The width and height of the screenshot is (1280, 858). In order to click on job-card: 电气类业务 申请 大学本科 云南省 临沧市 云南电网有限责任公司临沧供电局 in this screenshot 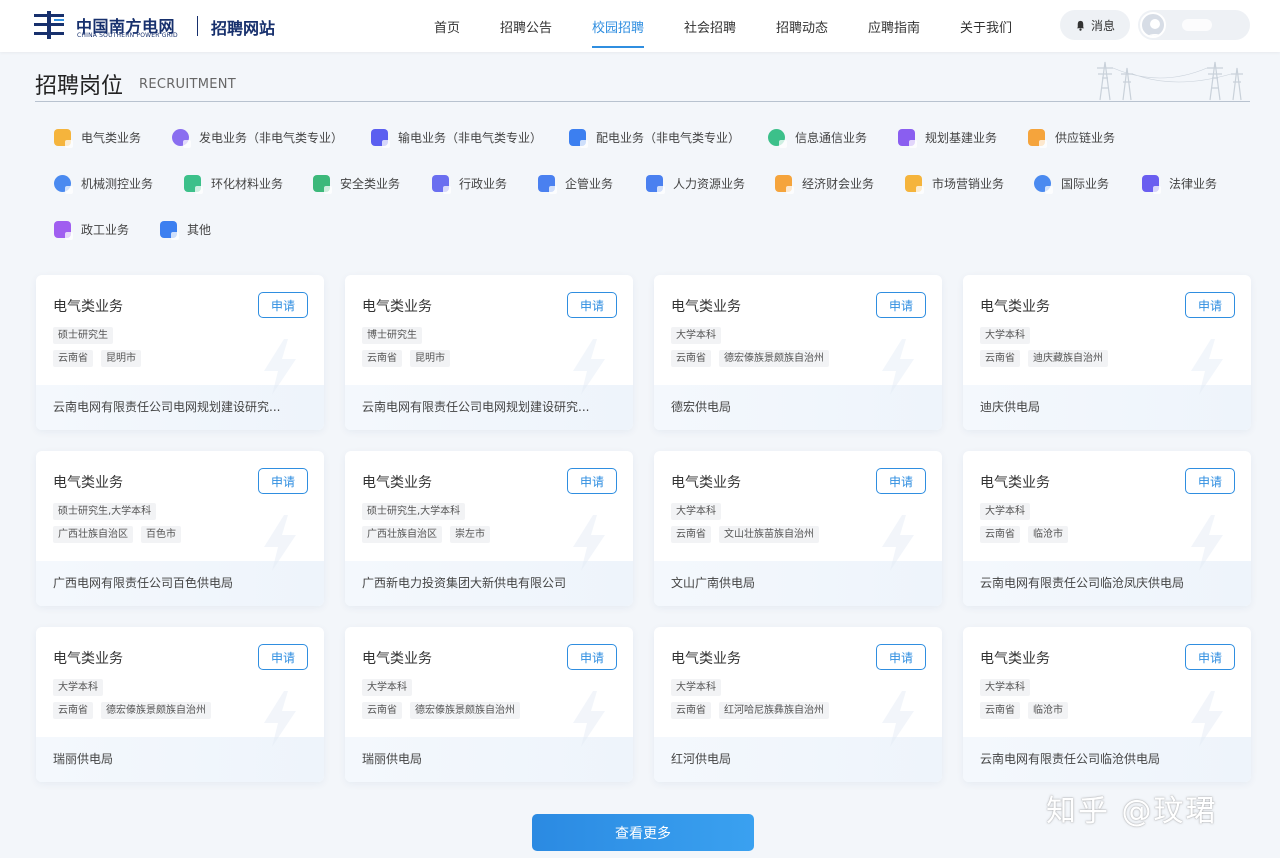, I will do `click(1107, 704)`.